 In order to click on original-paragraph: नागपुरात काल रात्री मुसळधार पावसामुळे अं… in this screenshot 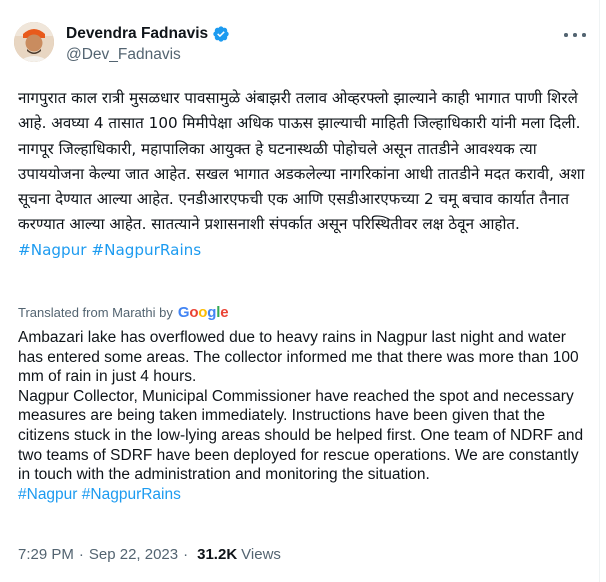, I will do `click(299, 111)`.